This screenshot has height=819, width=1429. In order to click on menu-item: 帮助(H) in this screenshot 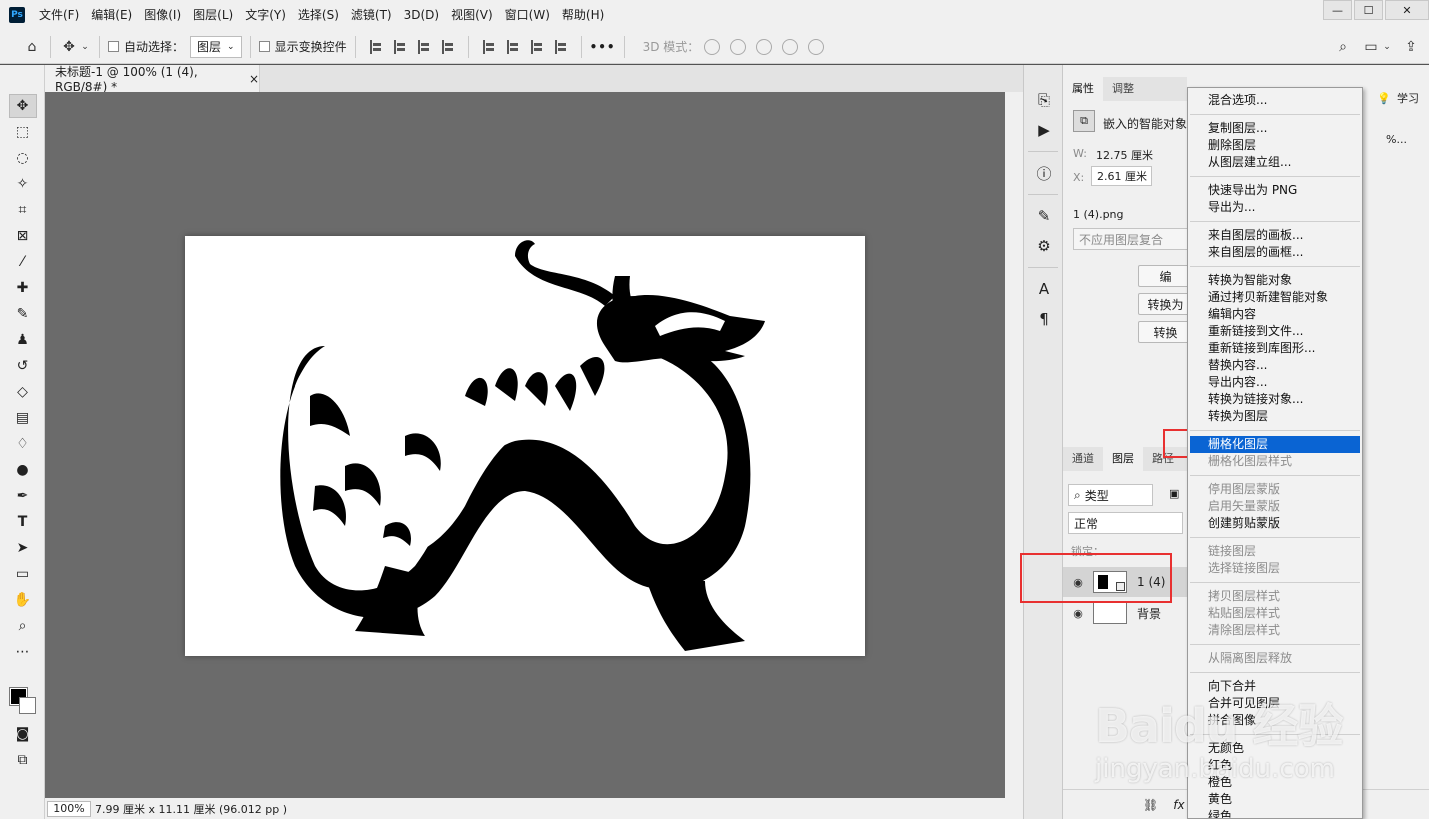, I will do `click(583, 15)`.